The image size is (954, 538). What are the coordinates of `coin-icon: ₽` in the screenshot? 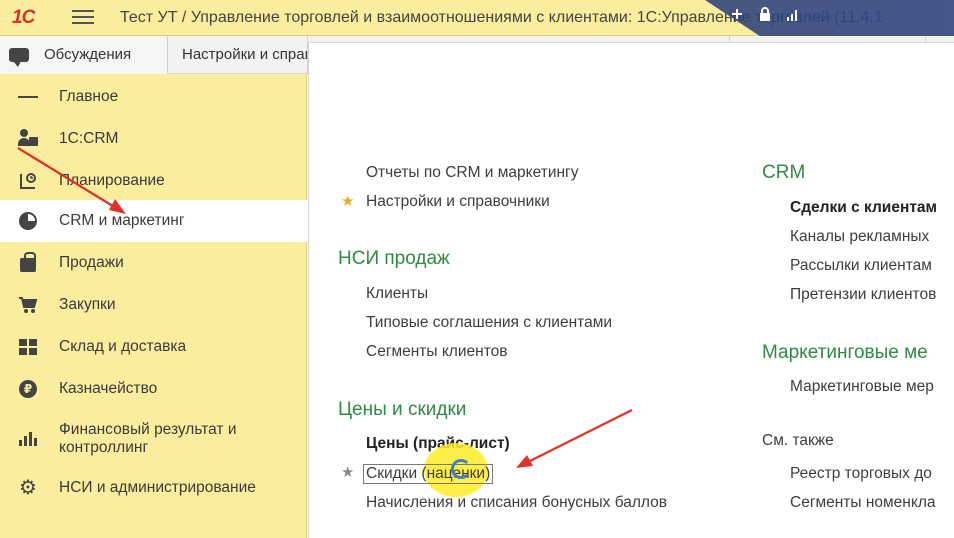 It's located at (28, 389).